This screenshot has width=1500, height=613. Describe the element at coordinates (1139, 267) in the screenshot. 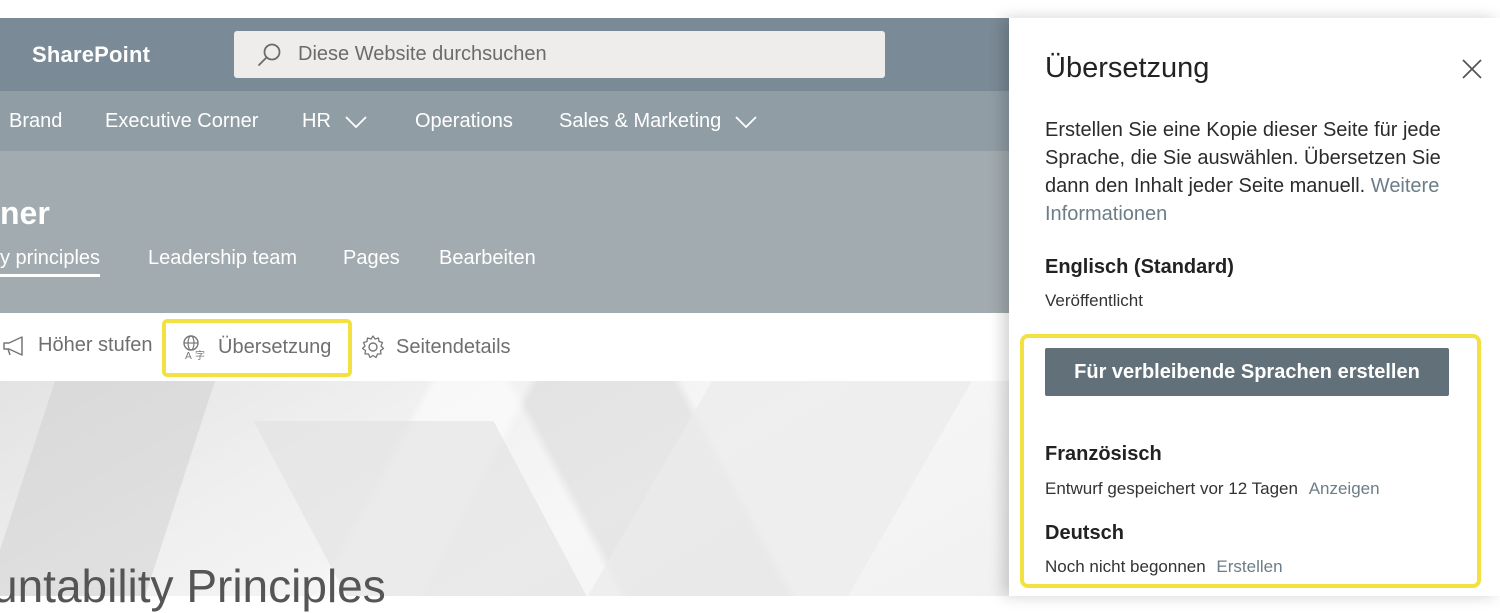

I see `default-language-name: Englisch (Standard)` at that location.